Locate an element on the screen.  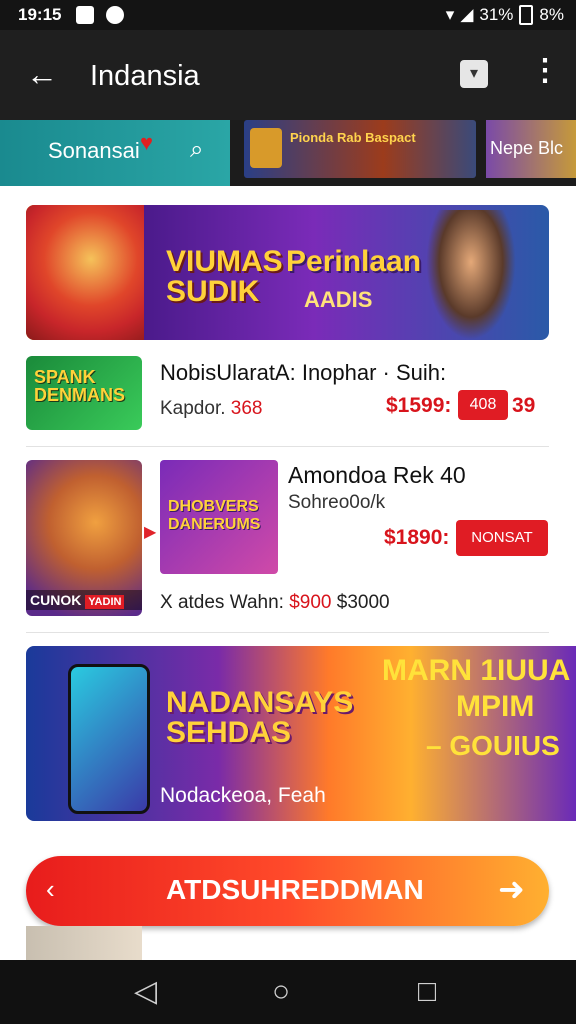
banner-character-image is located at coordinates (471, 275).